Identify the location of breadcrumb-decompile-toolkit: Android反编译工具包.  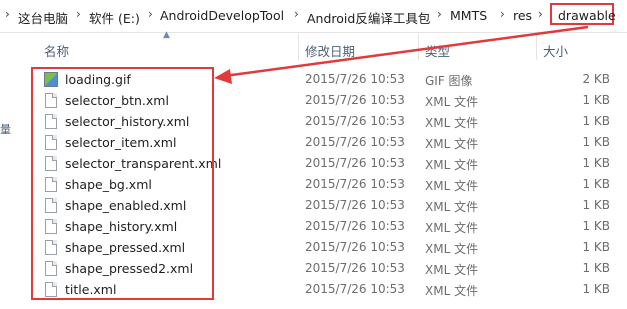
(368, 17).